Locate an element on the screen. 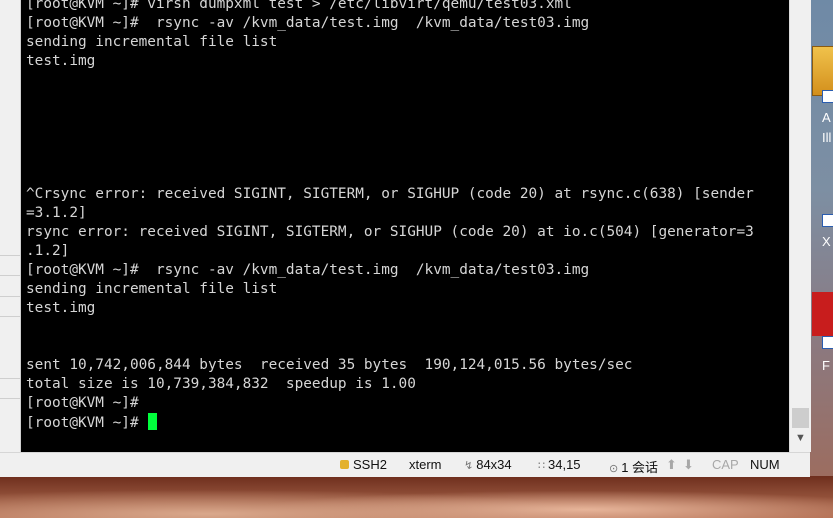 Image resolution: width=833 pixels, height=518 pixels. desktop-icon-label: F is located at coordinates (826, 365).